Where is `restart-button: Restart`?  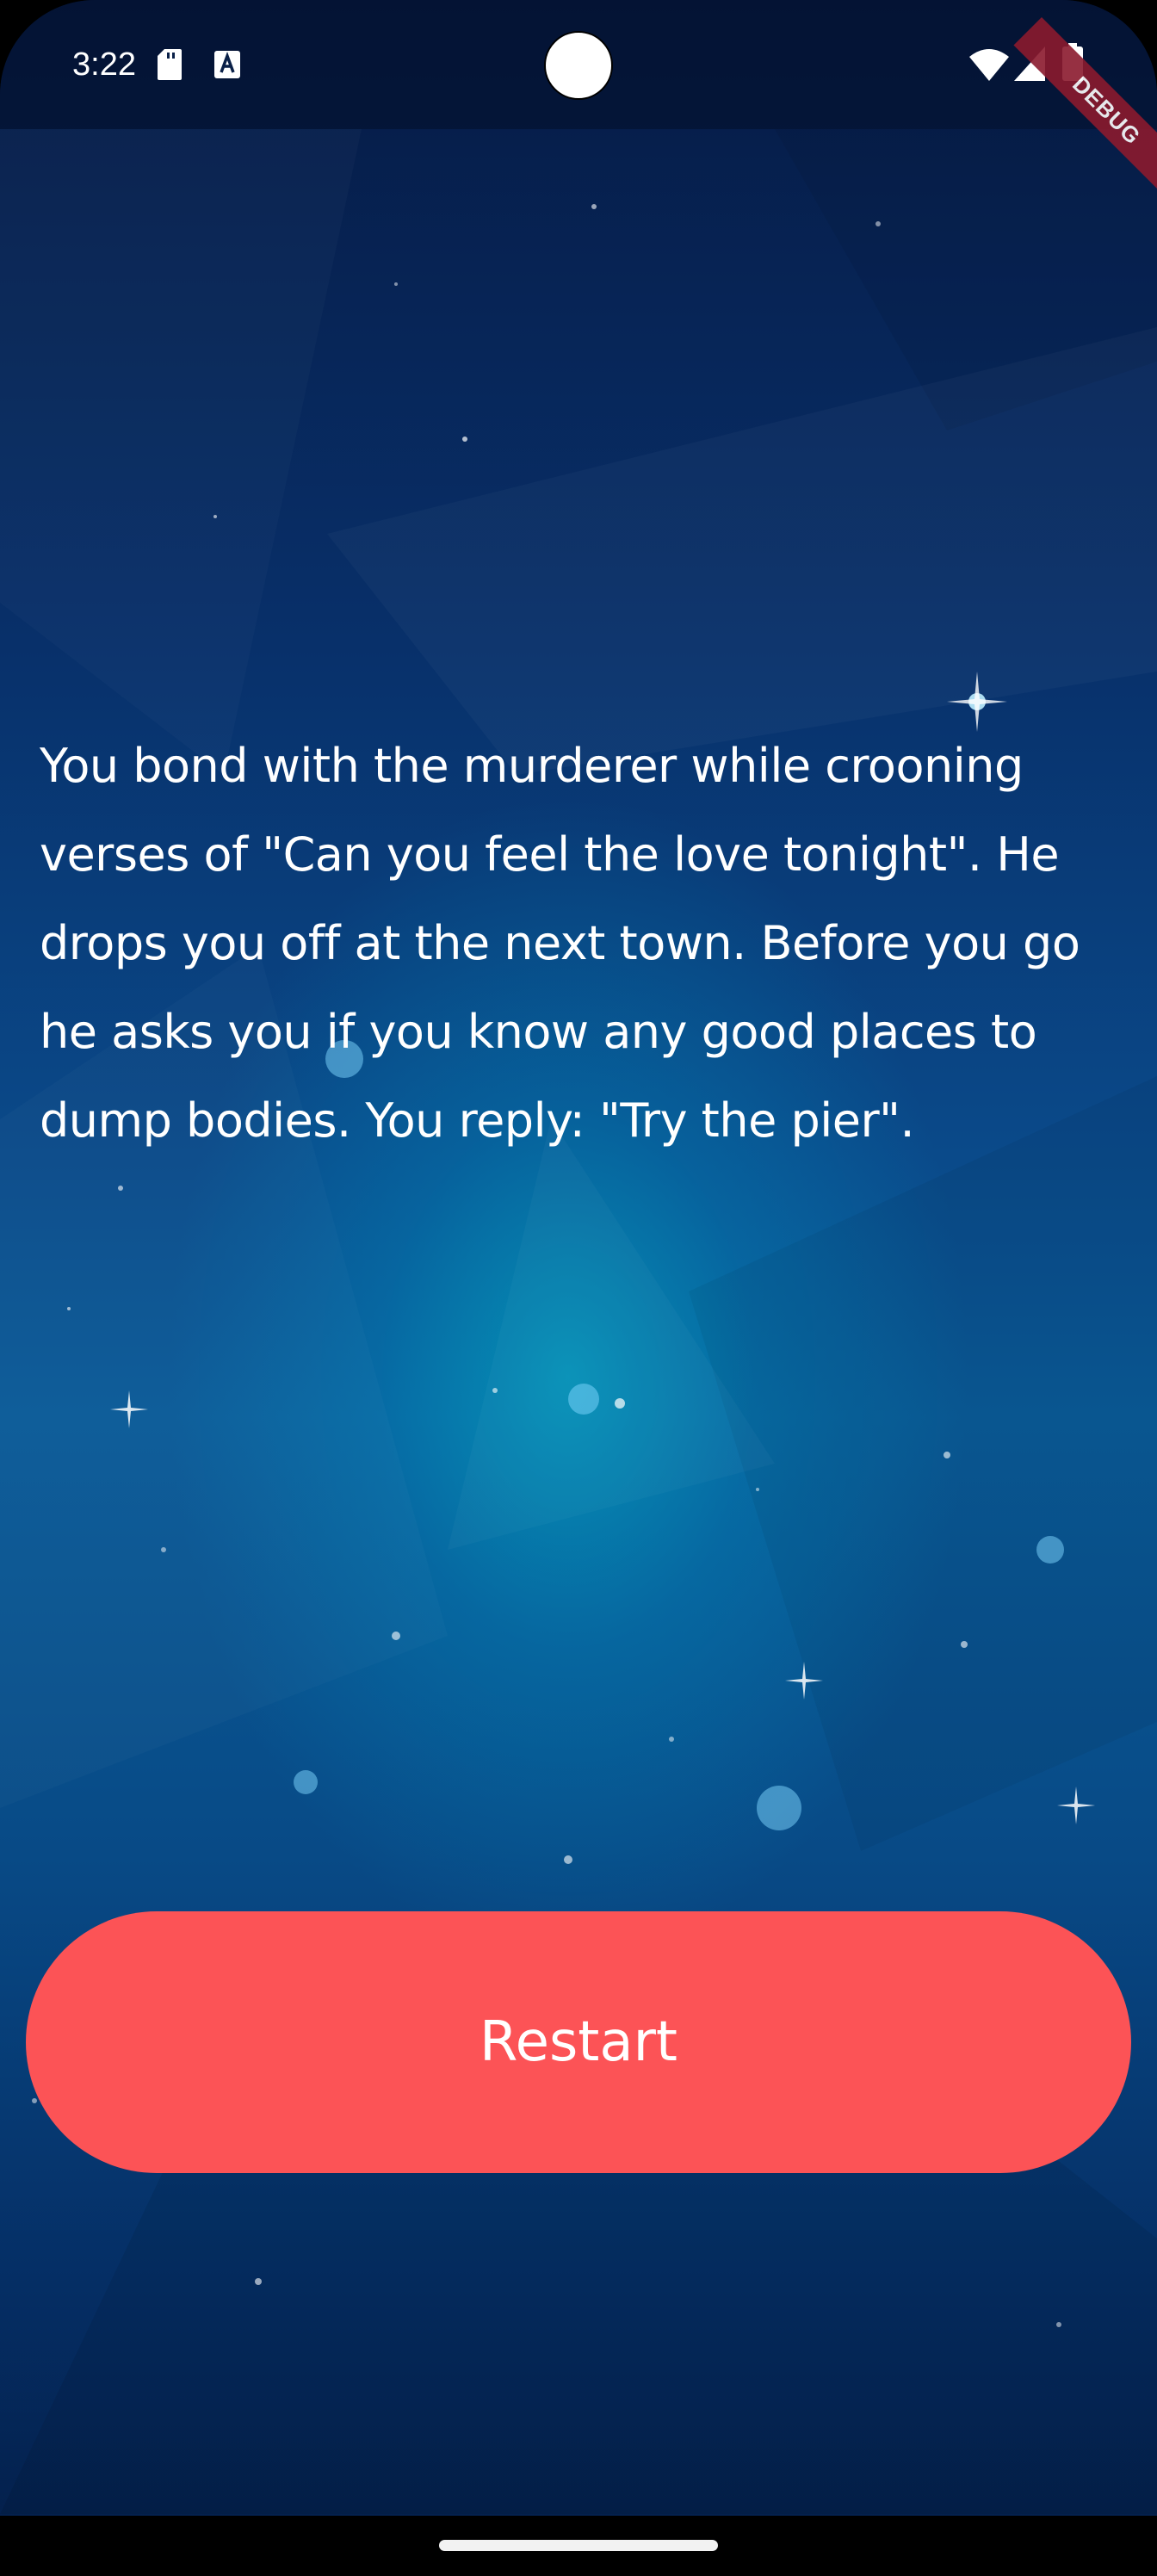 restart-button: Restart is located at coordinates (579, 2042).